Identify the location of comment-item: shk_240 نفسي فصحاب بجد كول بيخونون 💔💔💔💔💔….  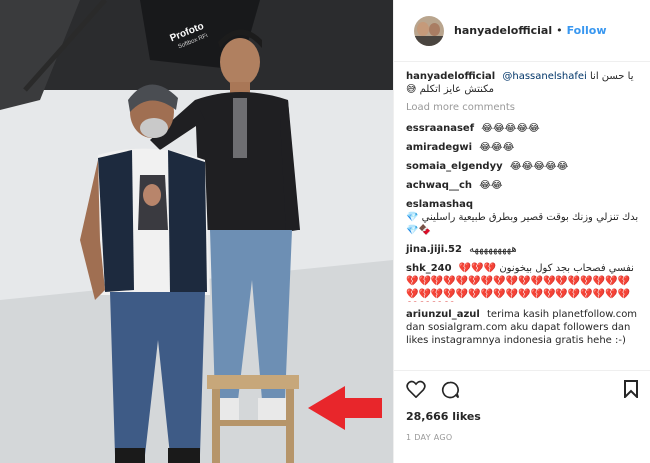
(522, 282).